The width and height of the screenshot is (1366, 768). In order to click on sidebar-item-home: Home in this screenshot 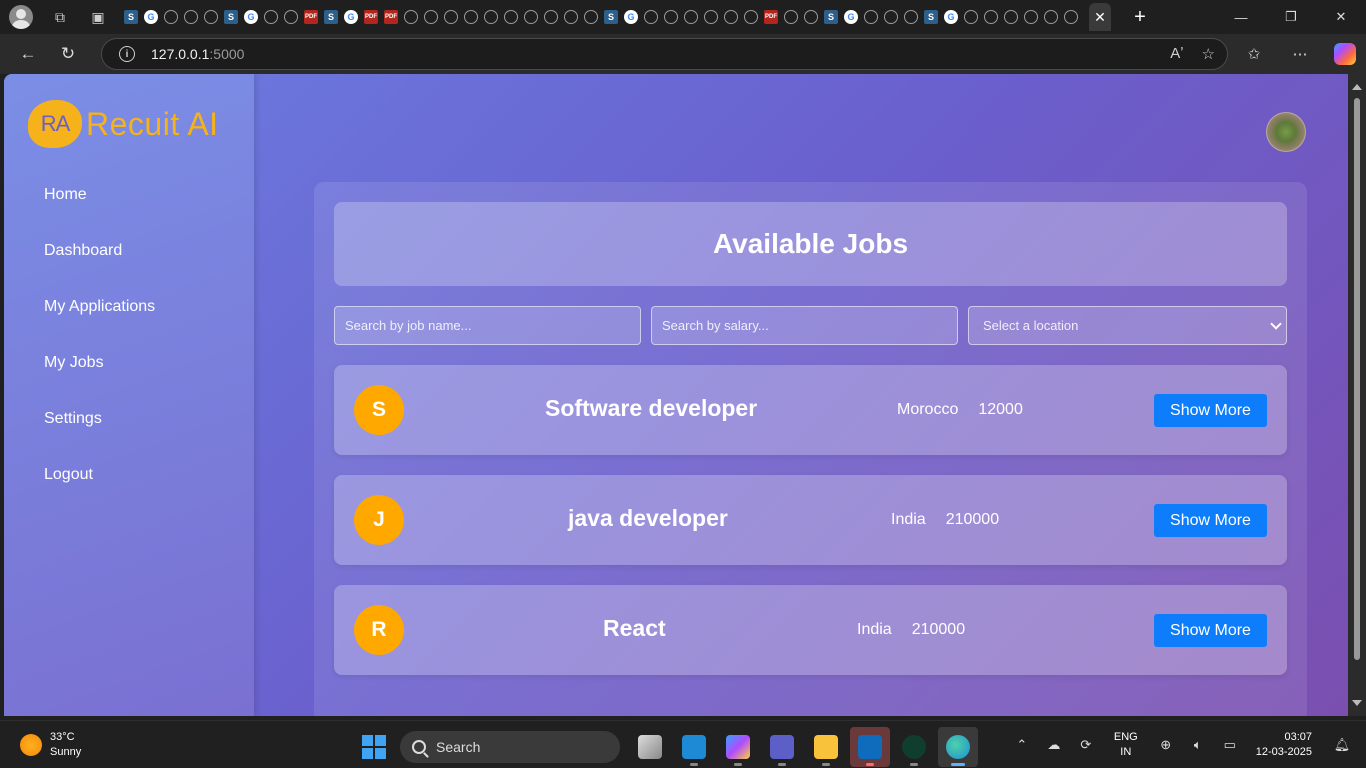, I will do `click(99, 212)`.